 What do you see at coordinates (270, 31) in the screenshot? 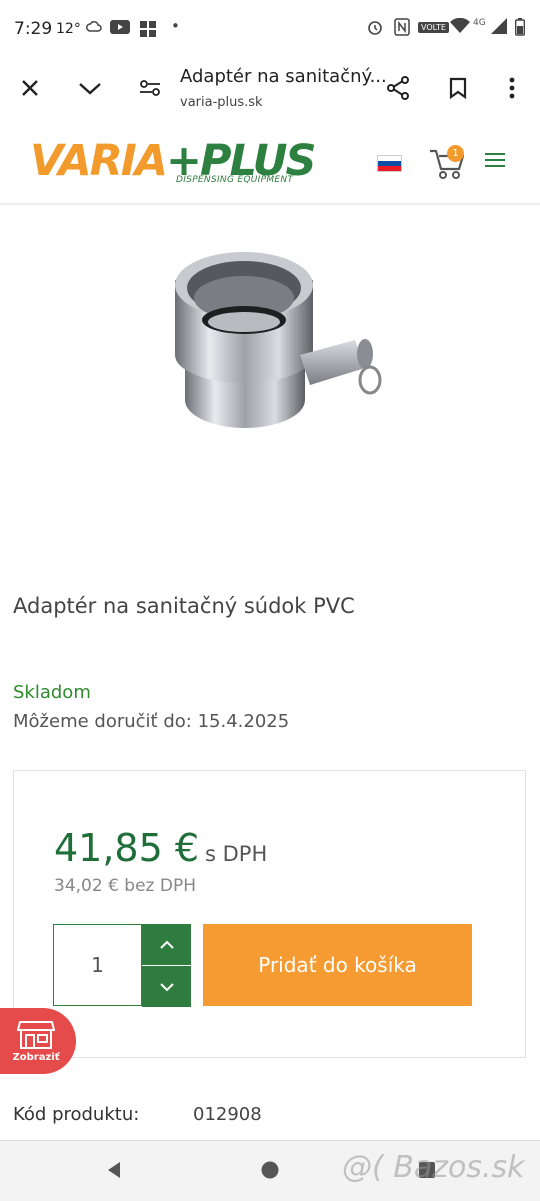
I see `status-bar: 7:29 12° • VOLTE 4G` at bounding box center [270, 31].